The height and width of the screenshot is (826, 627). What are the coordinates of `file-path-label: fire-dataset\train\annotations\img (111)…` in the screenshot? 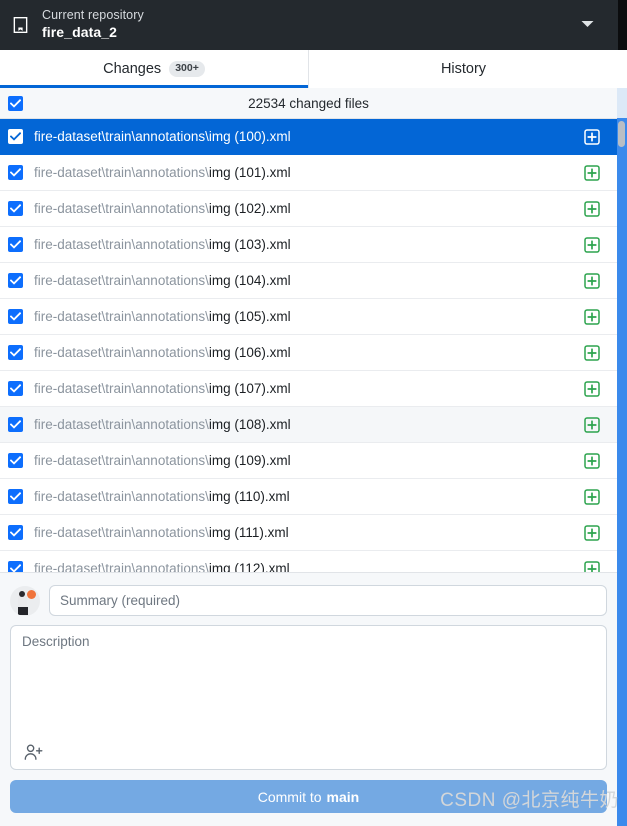 It's located at (309, 532).